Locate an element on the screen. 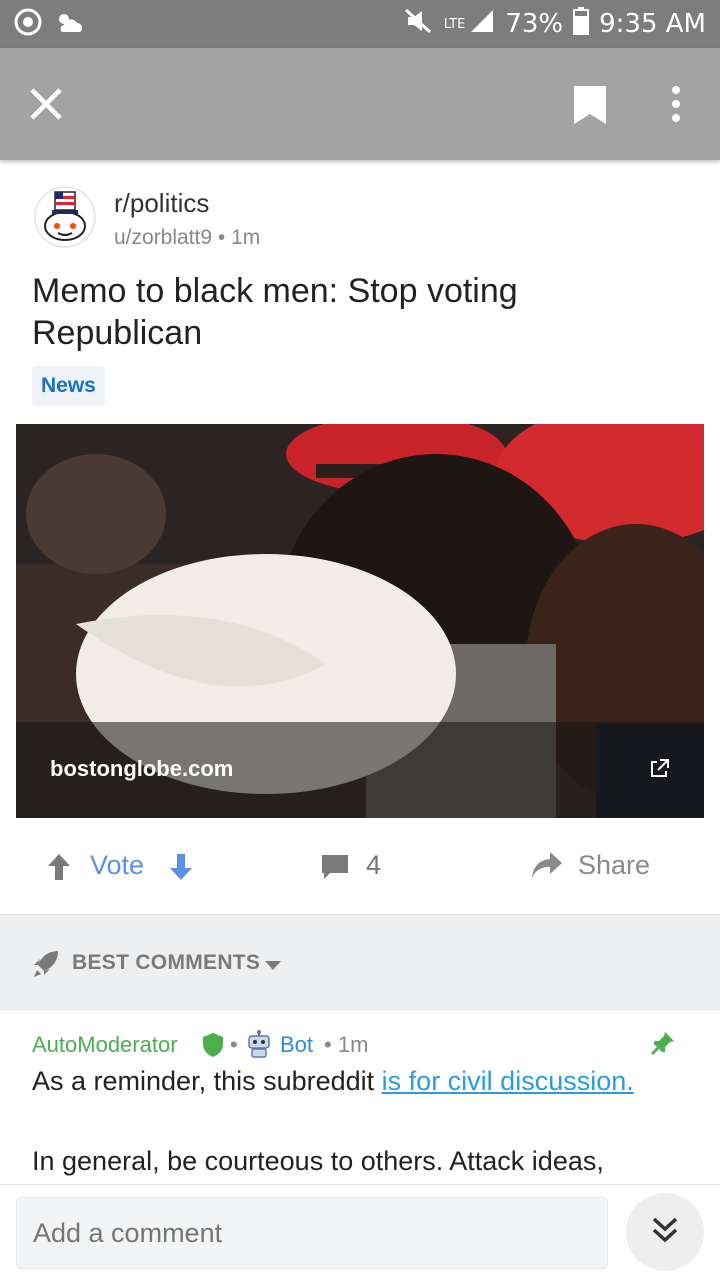  comment-icon is located at coordinates (335, 869).